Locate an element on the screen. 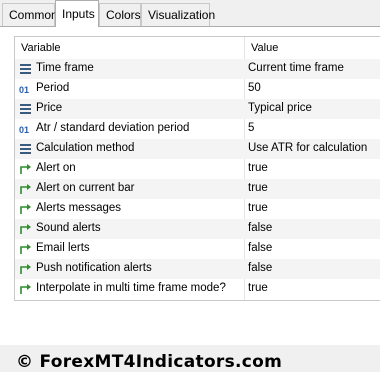 The height and width of the screenshot is (372, 380). variable-name: Period is located at coordinates (53, 88).